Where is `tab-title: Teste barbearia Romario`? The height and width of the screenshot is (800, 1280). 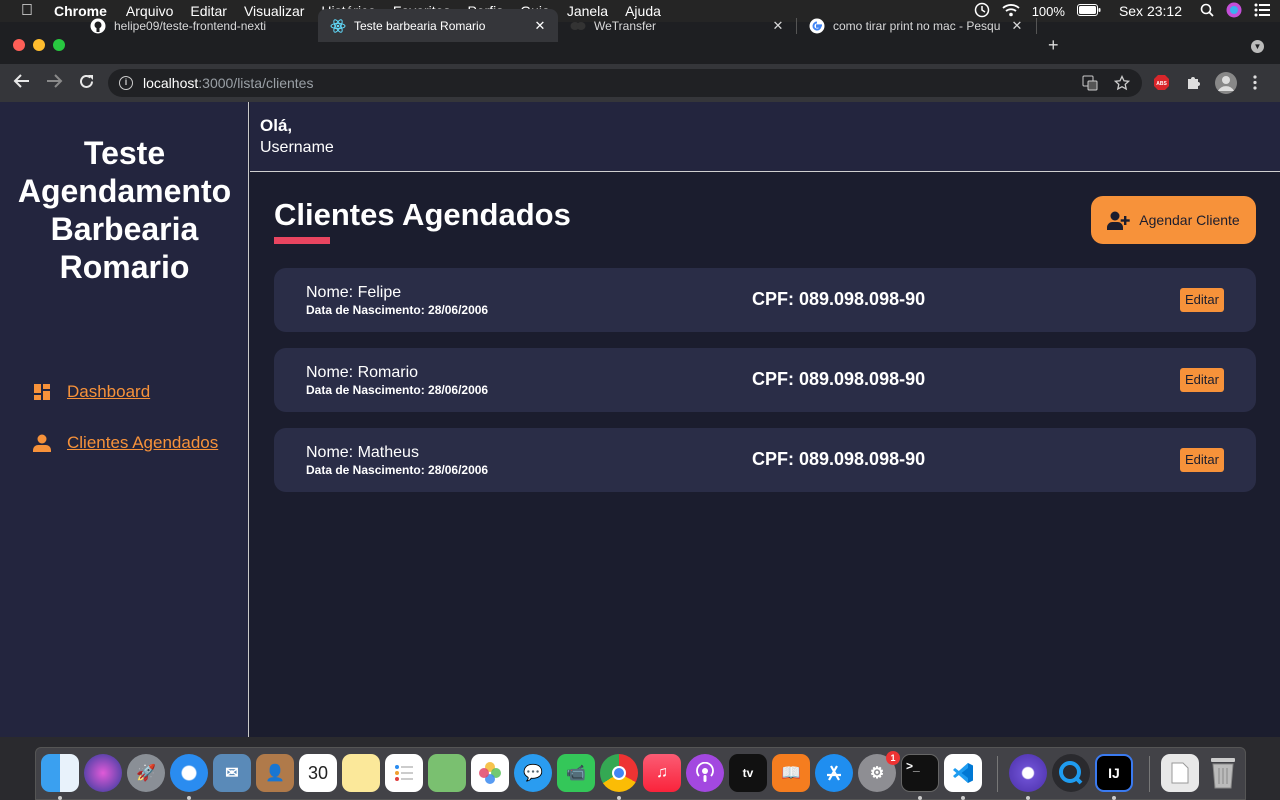
tab-title: Teste barbearia Romario is located at coordinates (420, 25).